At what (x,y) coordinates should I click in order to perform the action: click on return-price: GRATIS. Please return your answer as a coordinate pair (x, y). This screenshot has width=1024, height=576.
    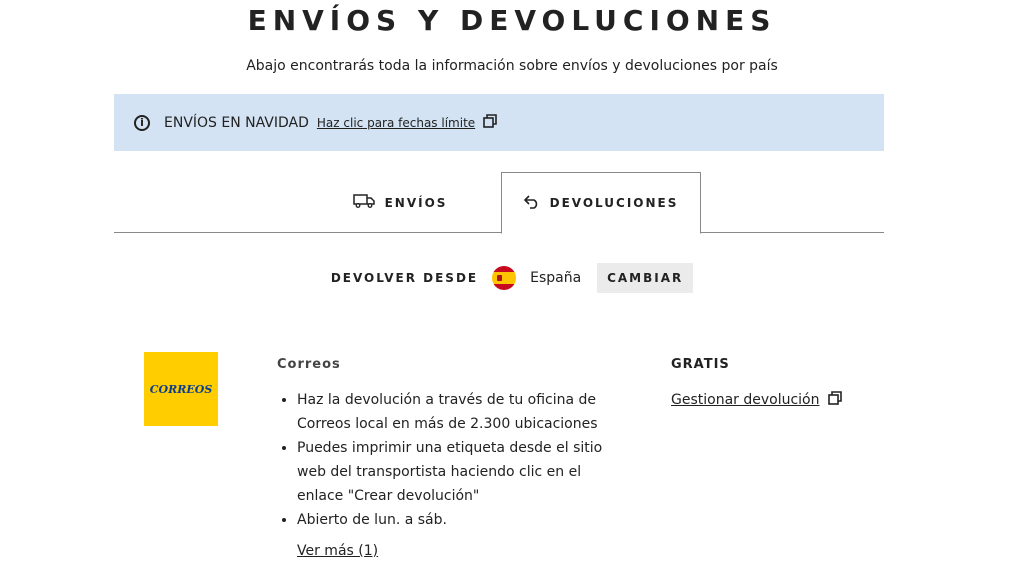
    Looking at the image, I should click on (700, 364).